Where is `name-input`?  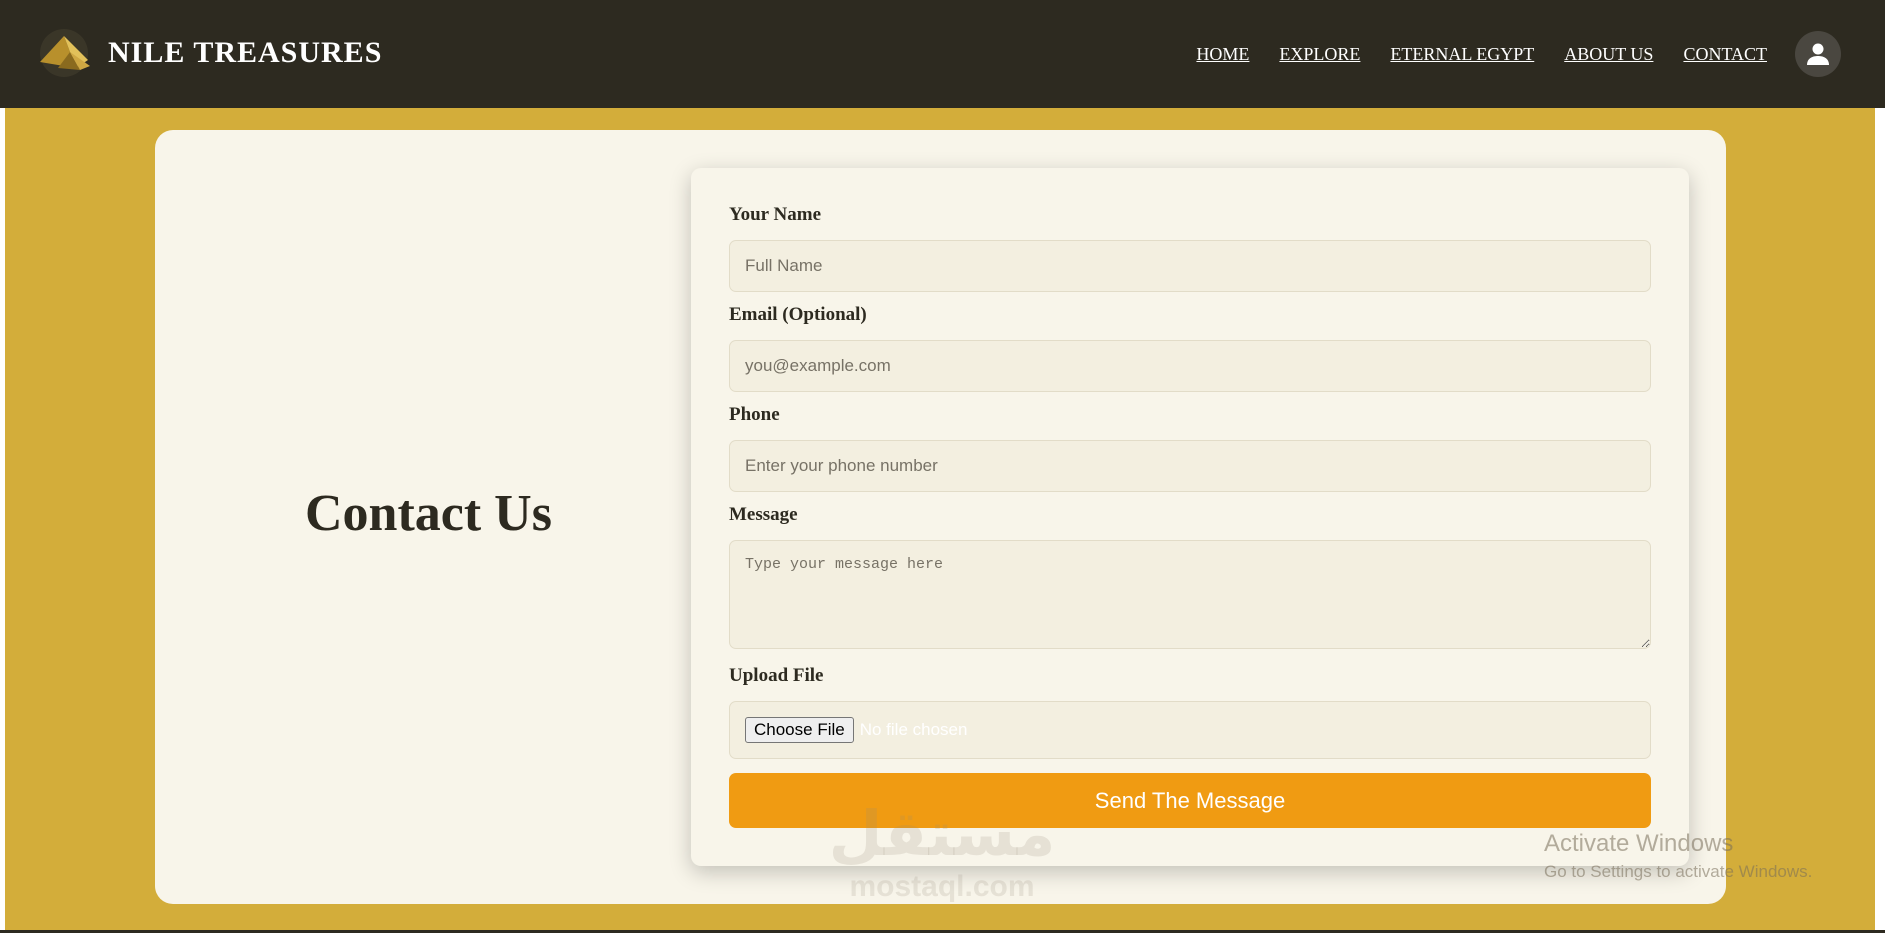
name-input is located at coordinates (1190, 266).